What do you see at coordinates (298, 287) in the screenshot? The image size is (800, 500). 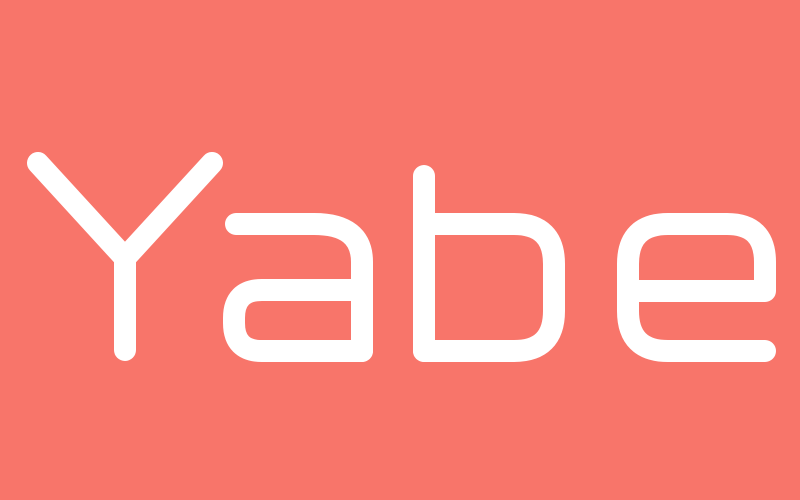 I see `logo-letter-a` at bounding box center [298, 287].